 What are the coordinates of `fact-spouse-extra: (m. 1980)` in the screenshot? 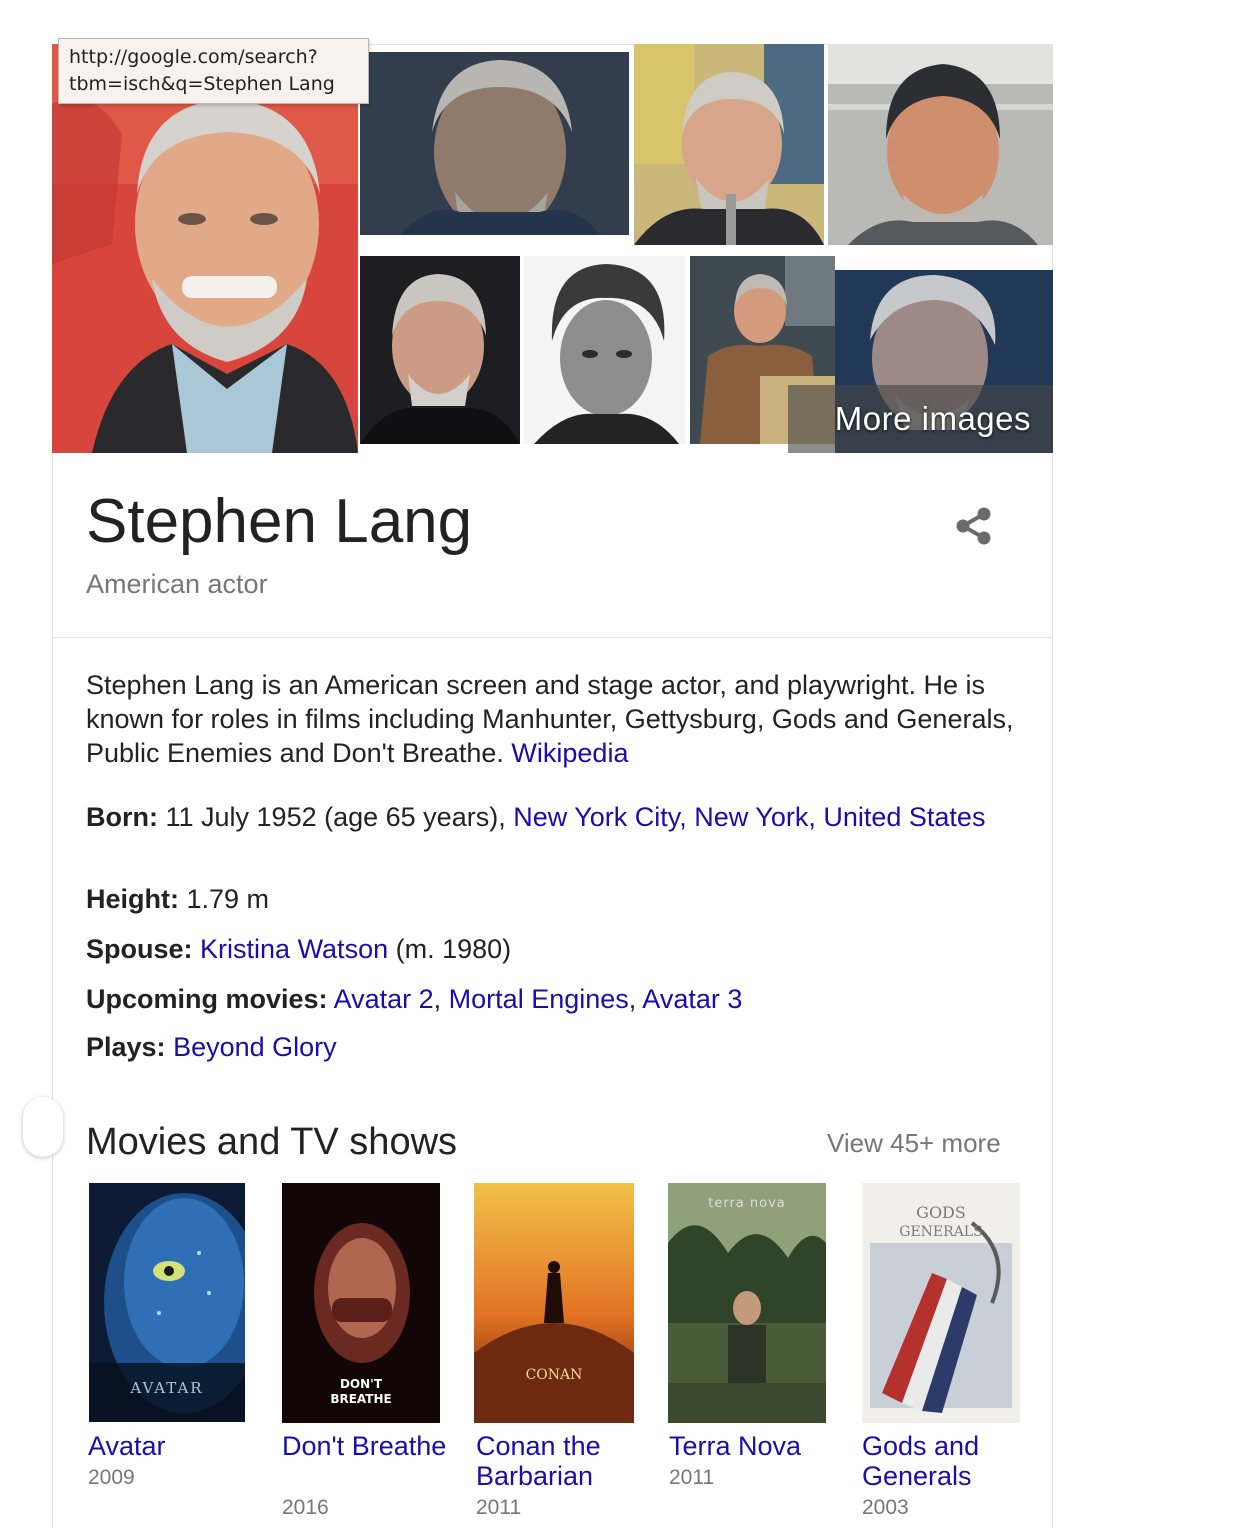 It's located at (453, 949).